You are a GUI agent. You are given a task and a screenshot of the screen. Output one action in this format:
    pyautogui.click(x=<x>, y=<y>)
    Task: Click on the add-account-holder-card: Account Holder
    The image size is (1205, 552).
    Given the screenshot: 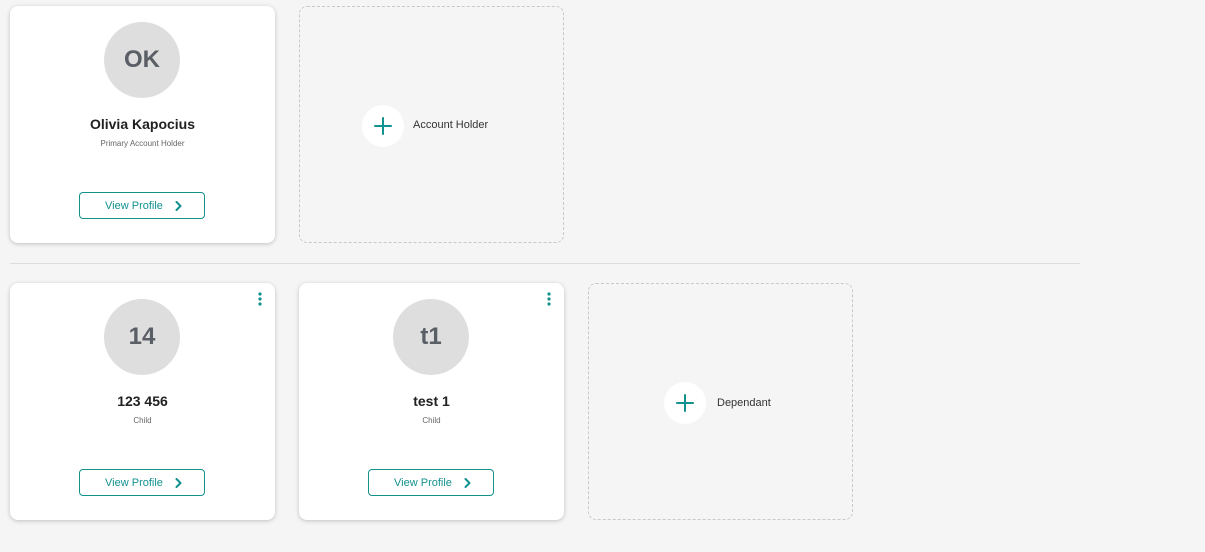 What is the action you would take?
    pyautogui.click(x=431, y=124)
    